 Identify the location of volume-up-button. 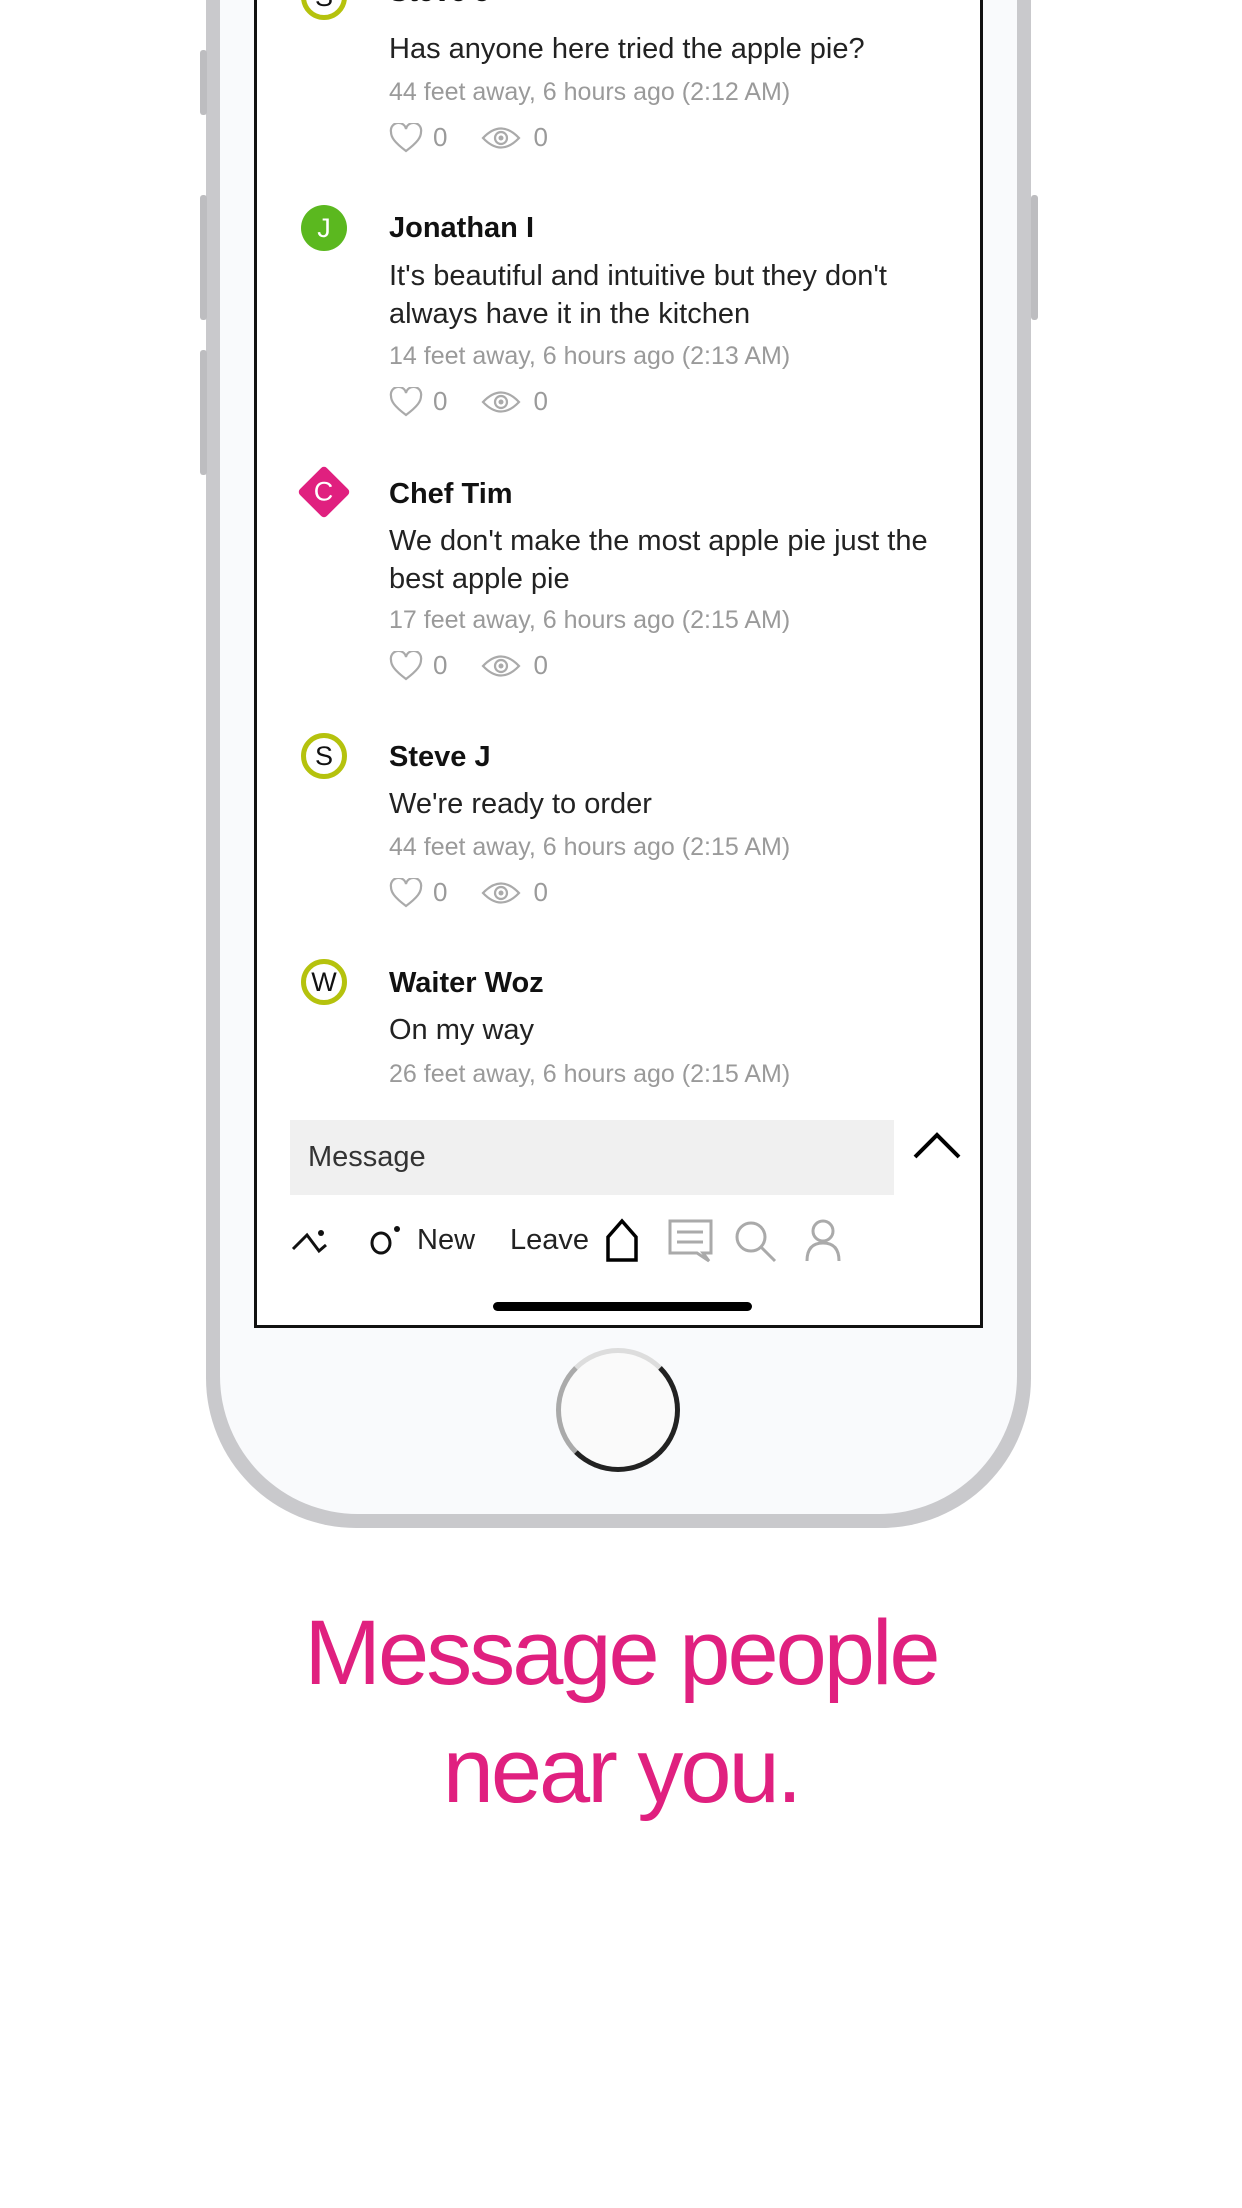
(203, 257).